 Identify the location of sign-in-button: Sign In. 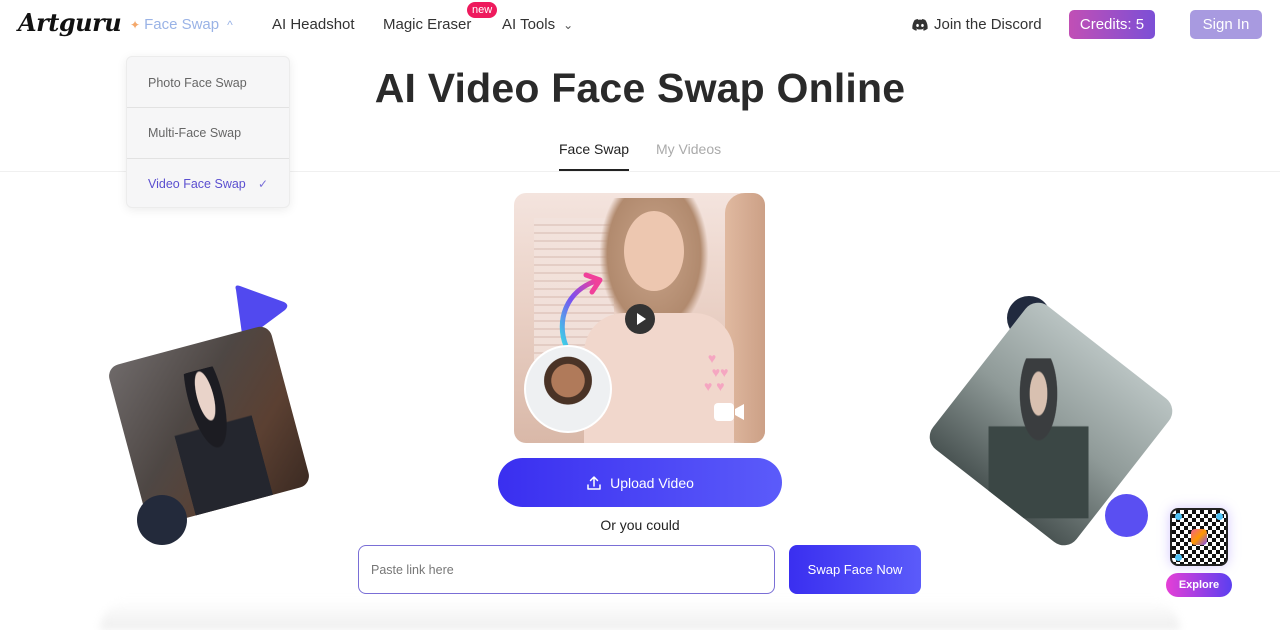
(1226, 24).